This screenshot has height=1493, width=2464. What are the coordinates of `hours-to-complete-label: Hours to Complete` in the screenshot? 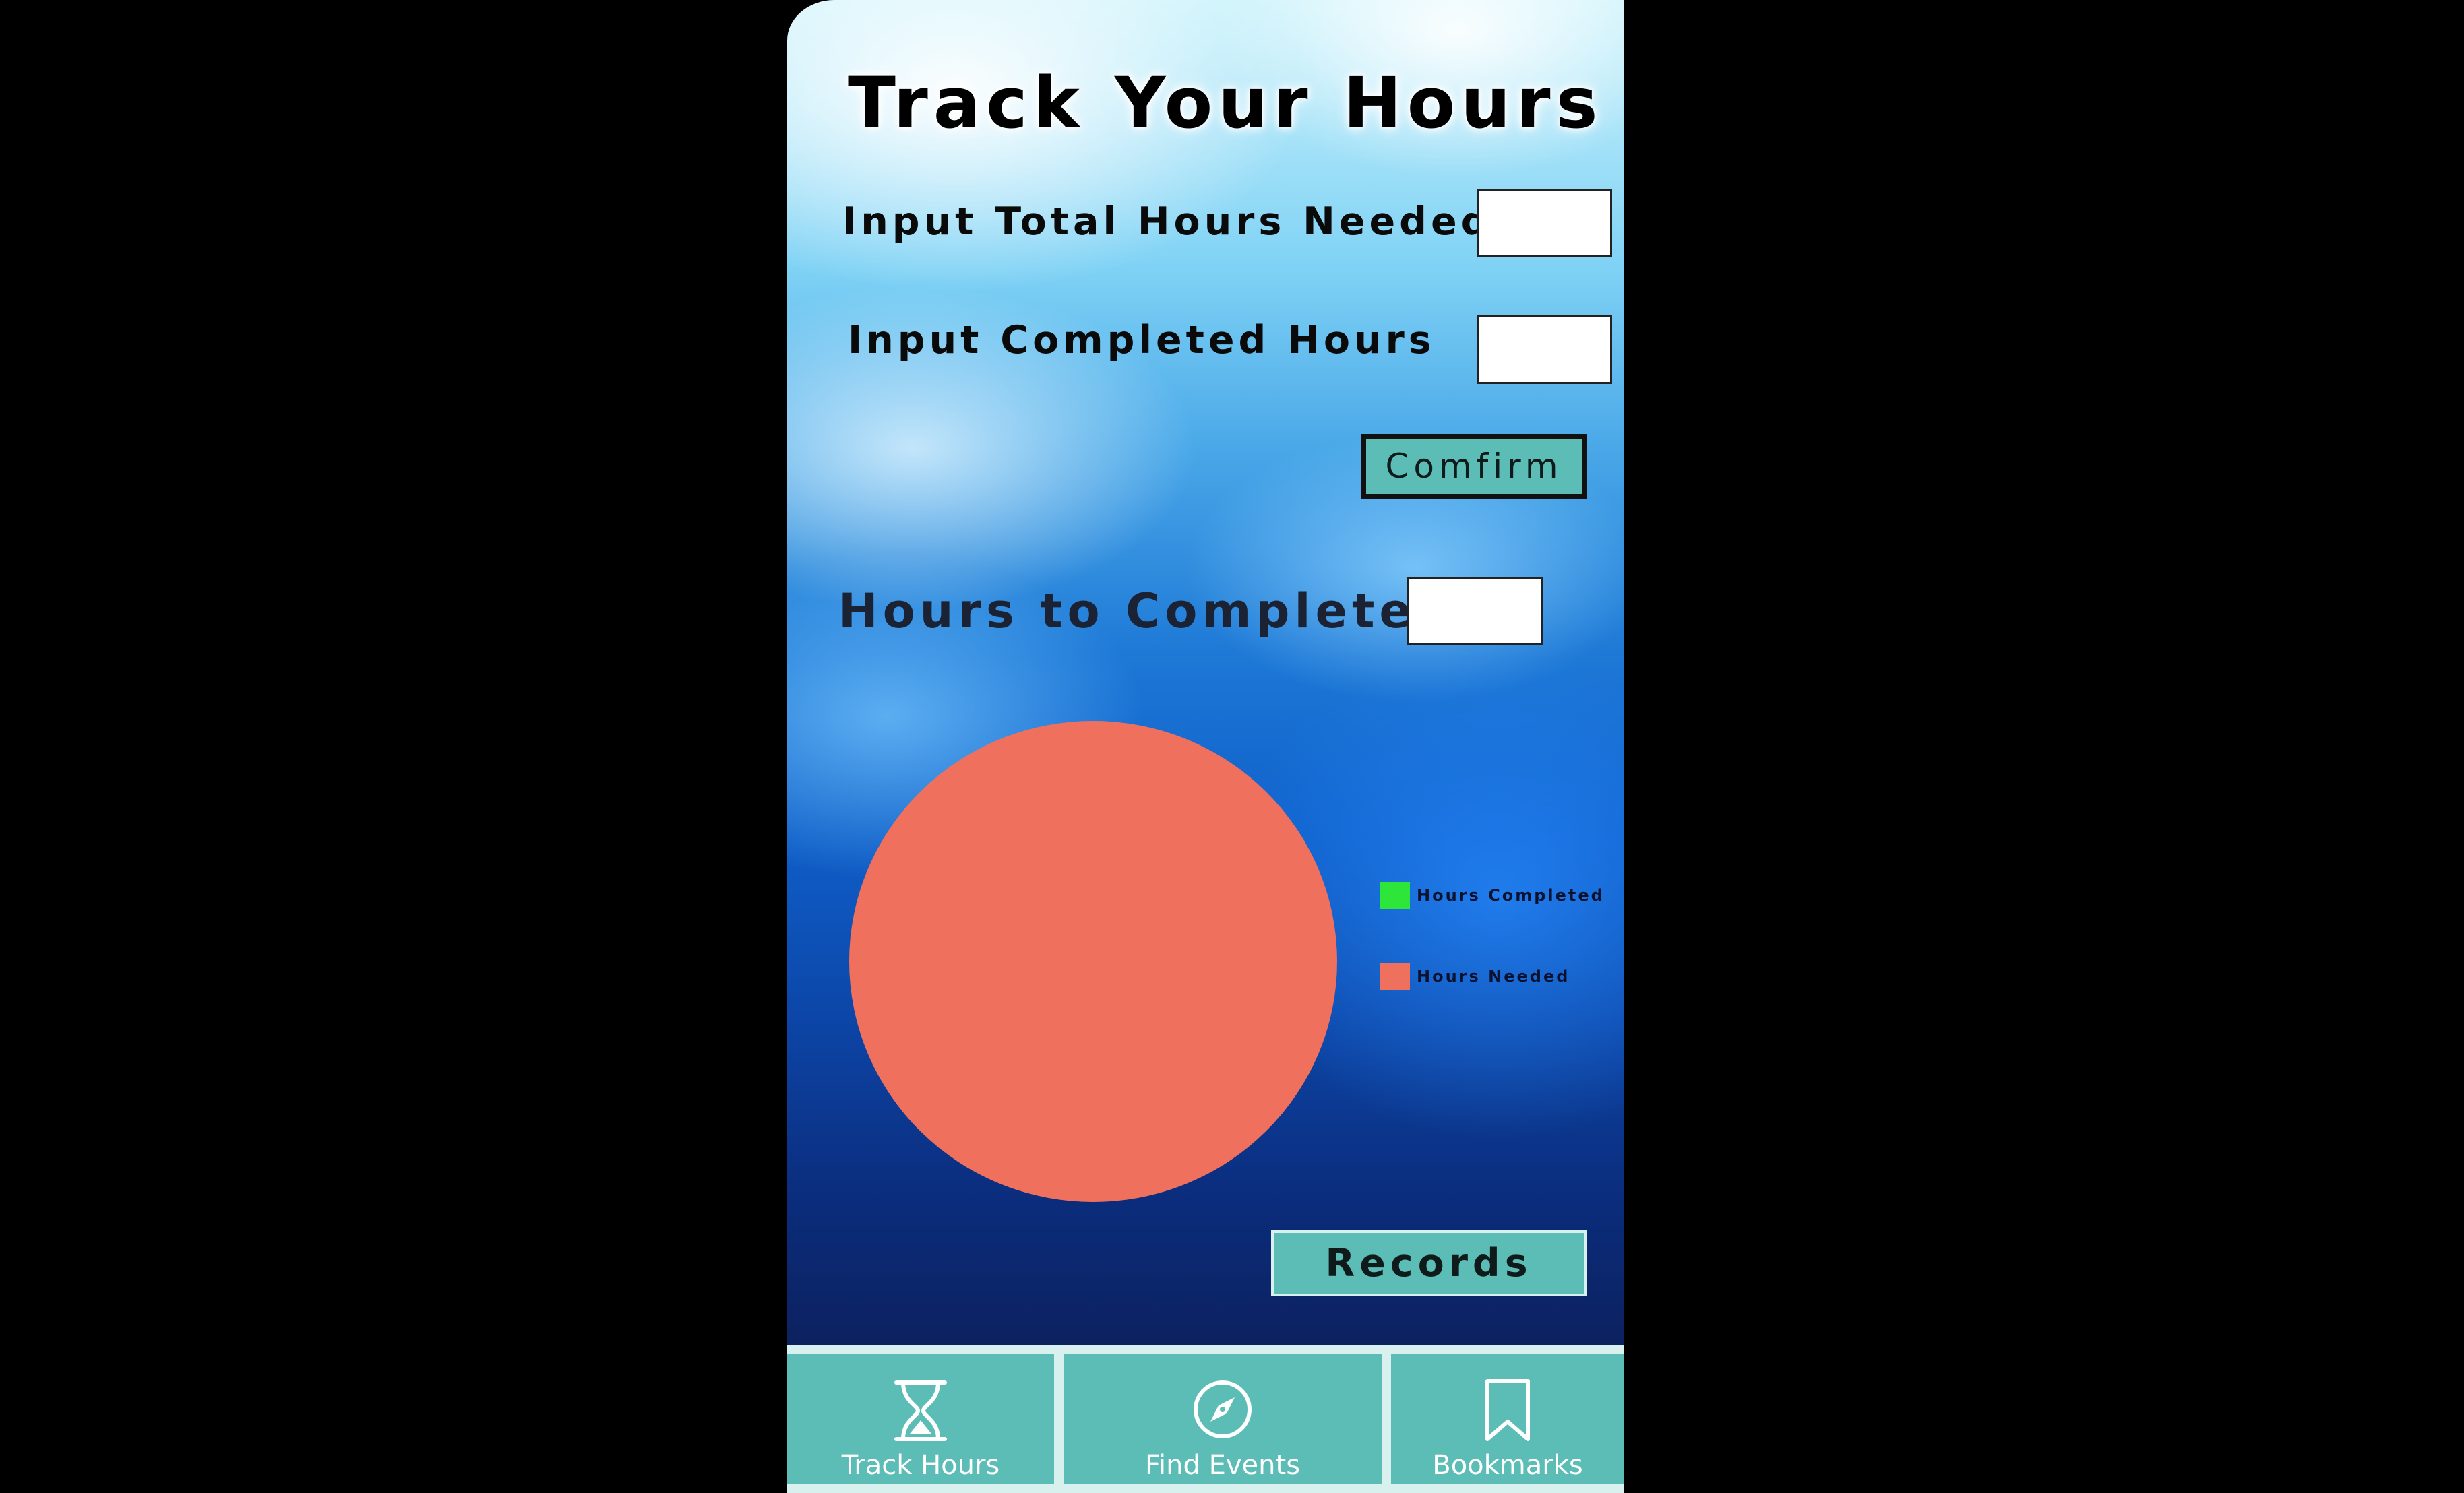 It's located at (1127, 611).